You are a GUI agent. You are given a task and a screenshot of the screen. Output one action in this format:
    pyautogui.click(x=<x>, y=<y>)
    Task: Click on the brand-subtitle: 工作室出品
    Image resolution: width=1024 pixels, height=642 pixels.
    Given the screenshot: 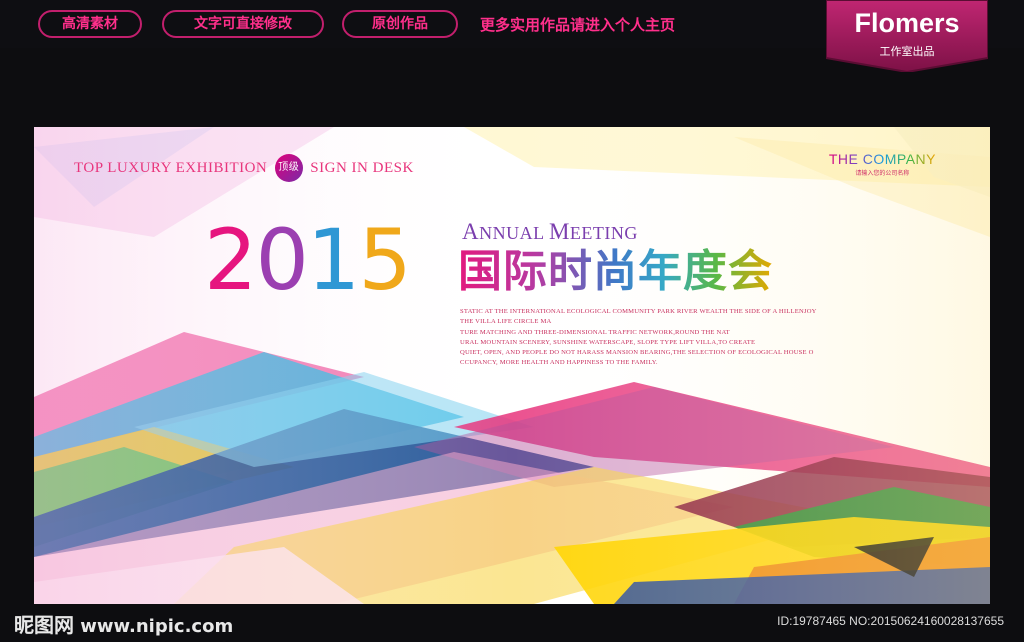 What is the action you would take?
    pyautogui.click(x=907, y=51)
    